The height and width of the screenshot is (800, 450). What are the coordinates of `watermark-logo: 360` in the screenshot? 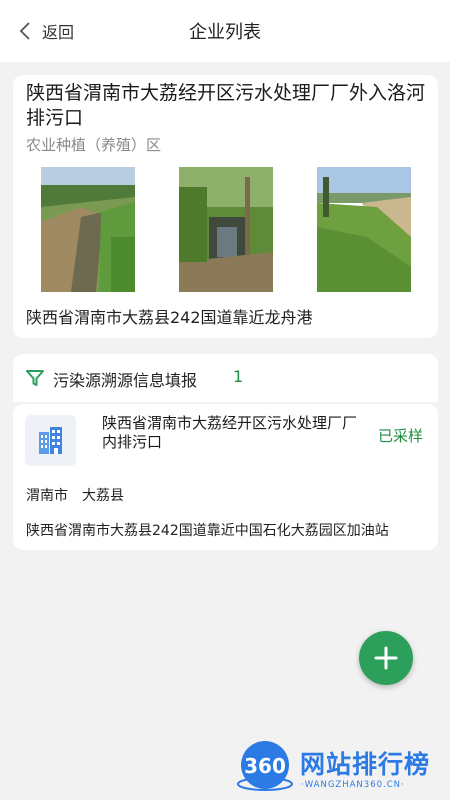 It's located at (265, 766).